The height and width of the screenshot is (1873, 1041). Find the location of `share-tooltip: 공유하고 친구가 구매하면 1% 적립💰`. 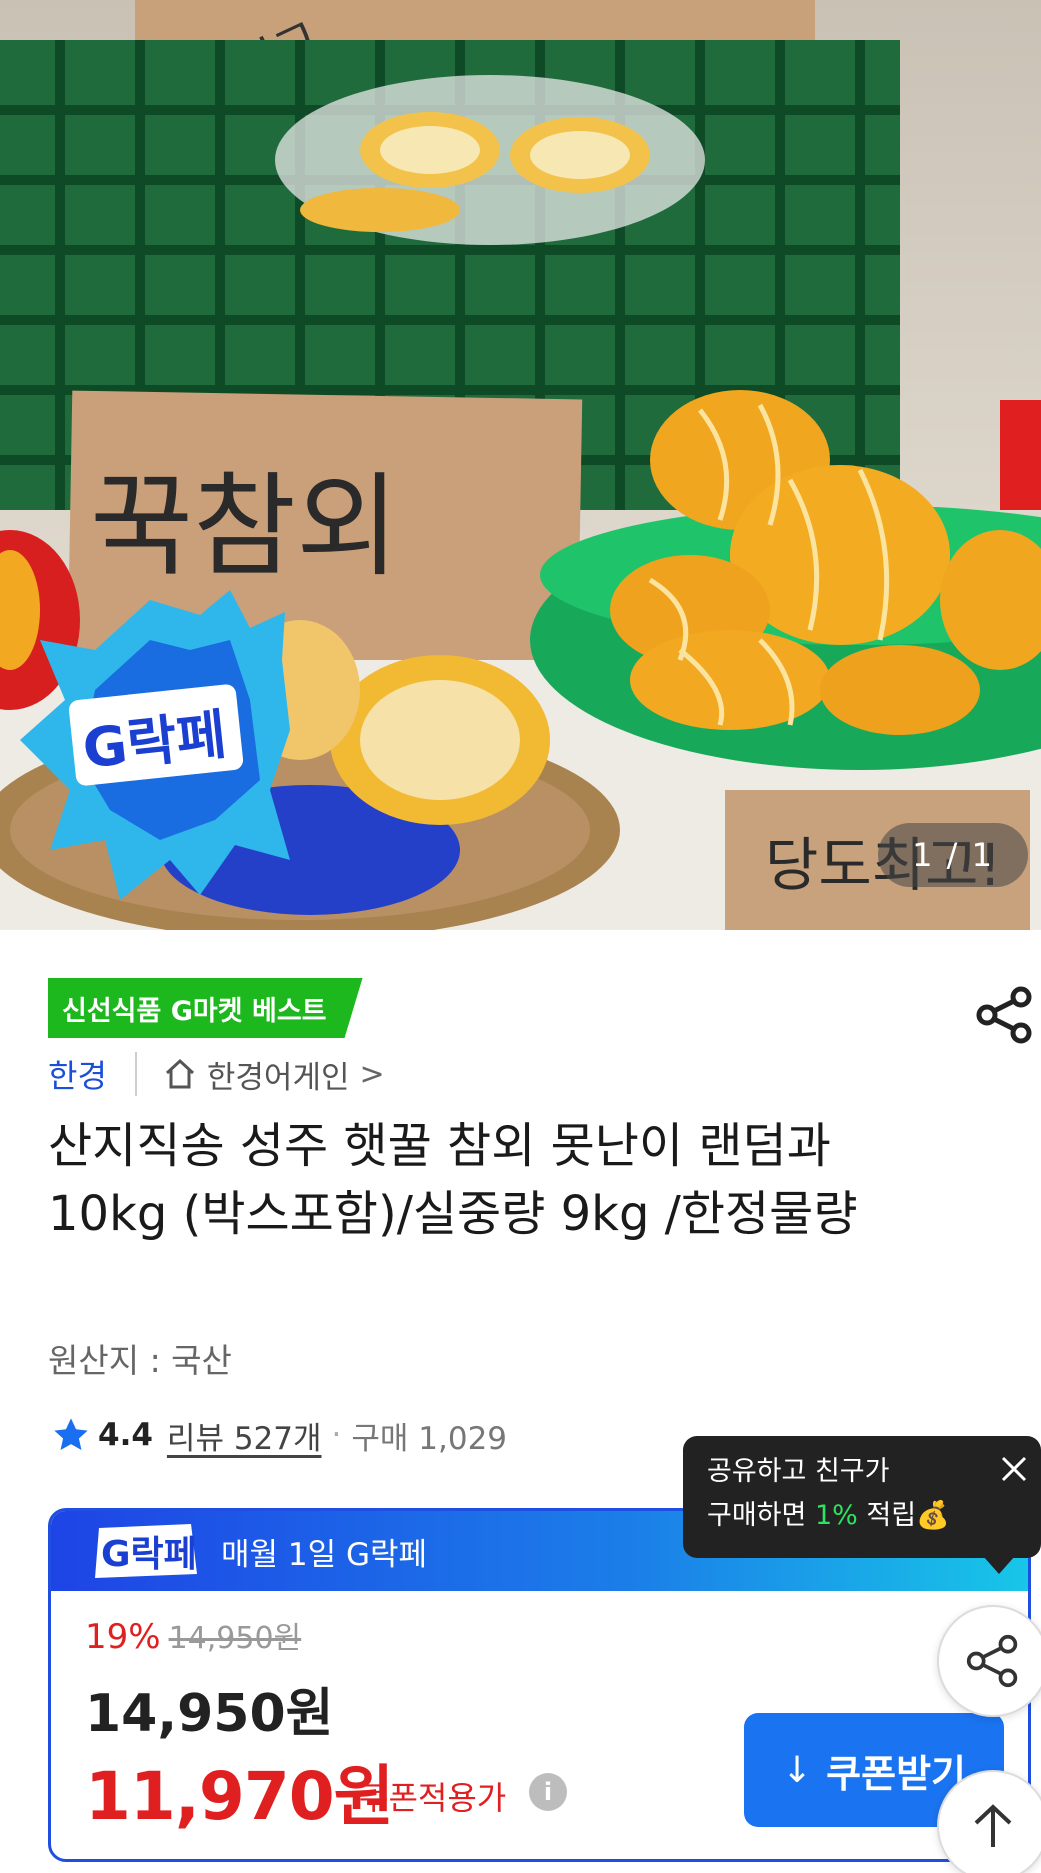

share-tooltip: 공유하고 친구가 구매하면 1% 적립💰 is located at coordinates (862, 1505).